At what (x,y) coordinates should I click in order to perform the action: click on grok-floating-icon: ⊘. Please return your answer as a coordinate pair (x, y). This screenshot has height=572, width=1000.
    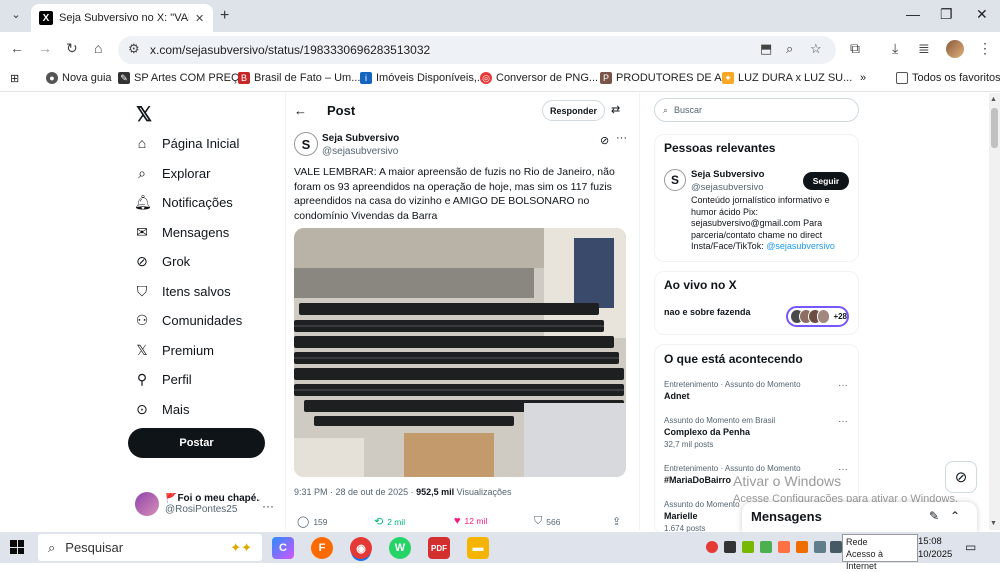
    Looking at the image, I should click on (961, 477).